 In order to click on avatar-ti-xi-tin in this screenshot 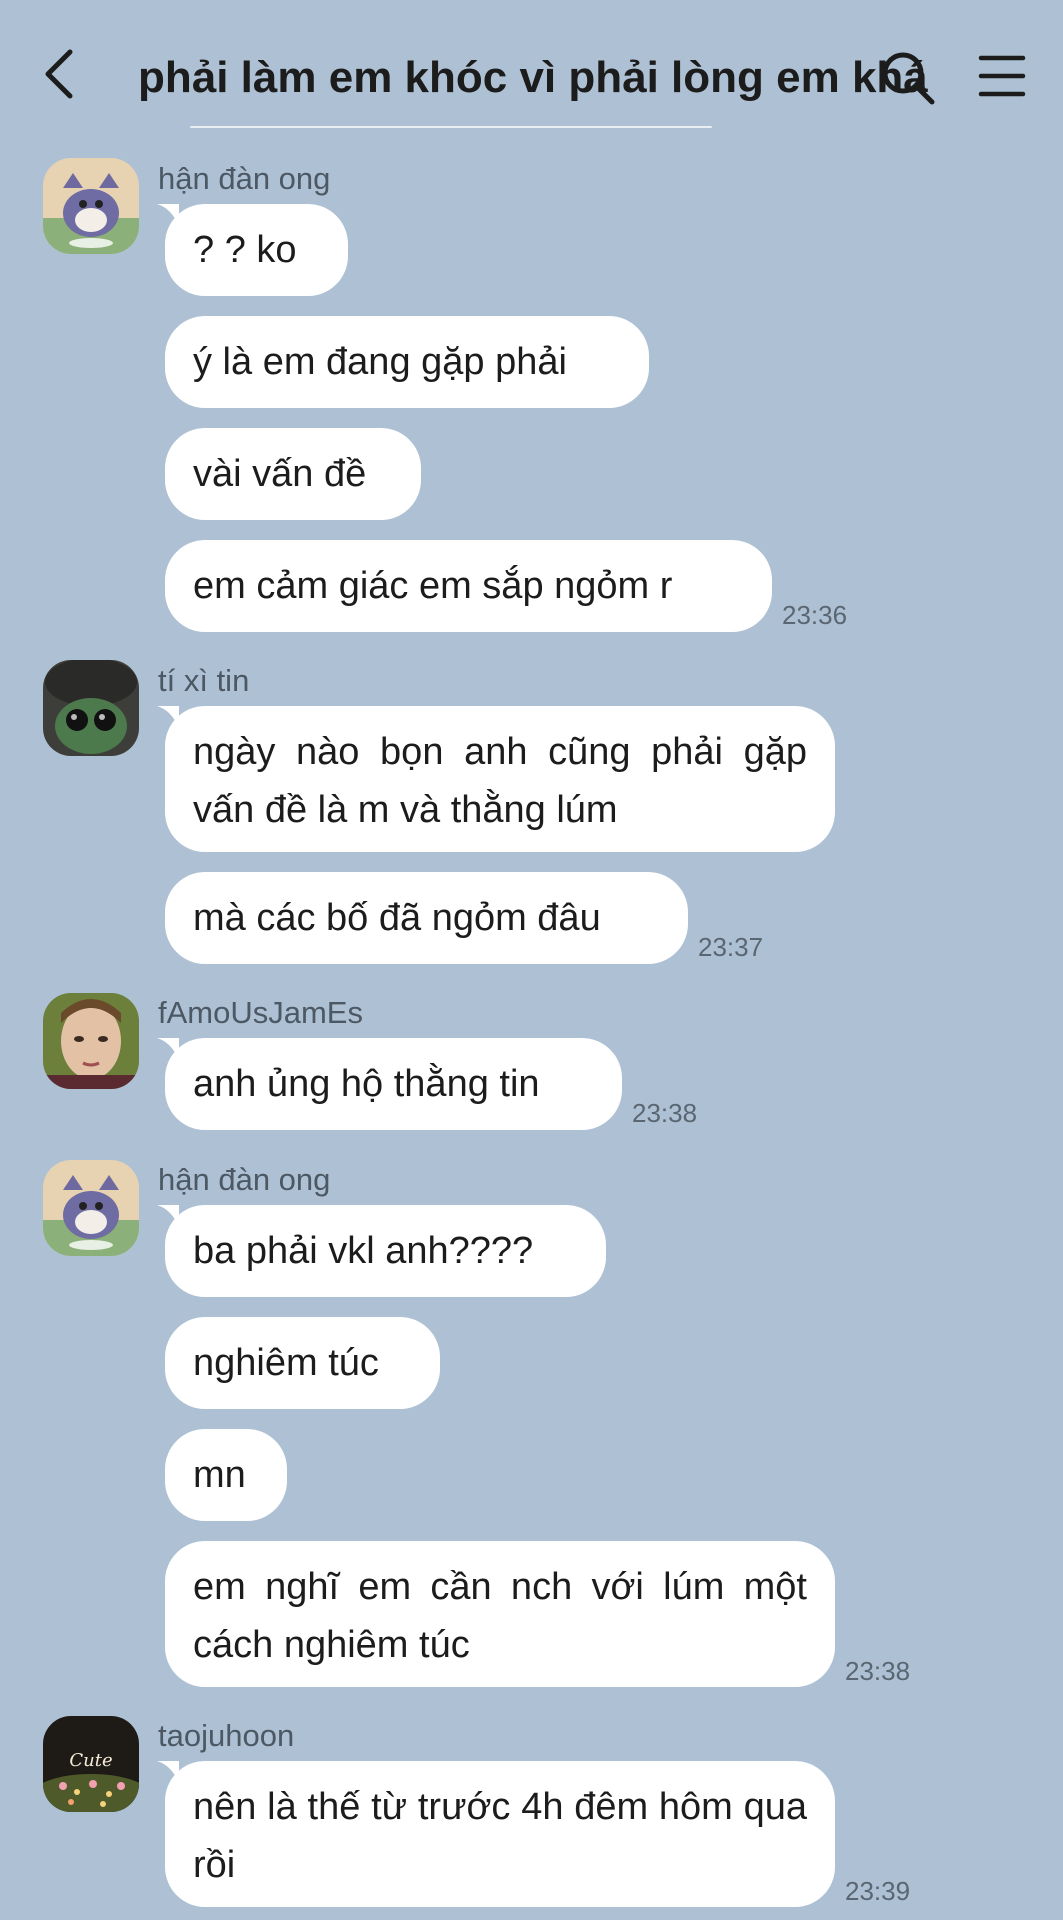, I will do `click(91, 708)`.